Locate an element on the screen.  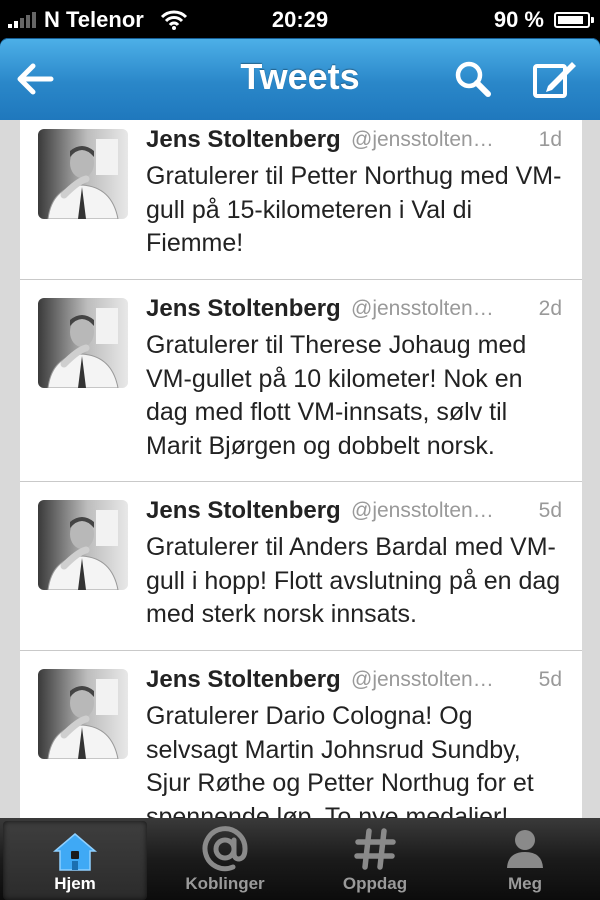
search-button is located at coordinates (473, 79).